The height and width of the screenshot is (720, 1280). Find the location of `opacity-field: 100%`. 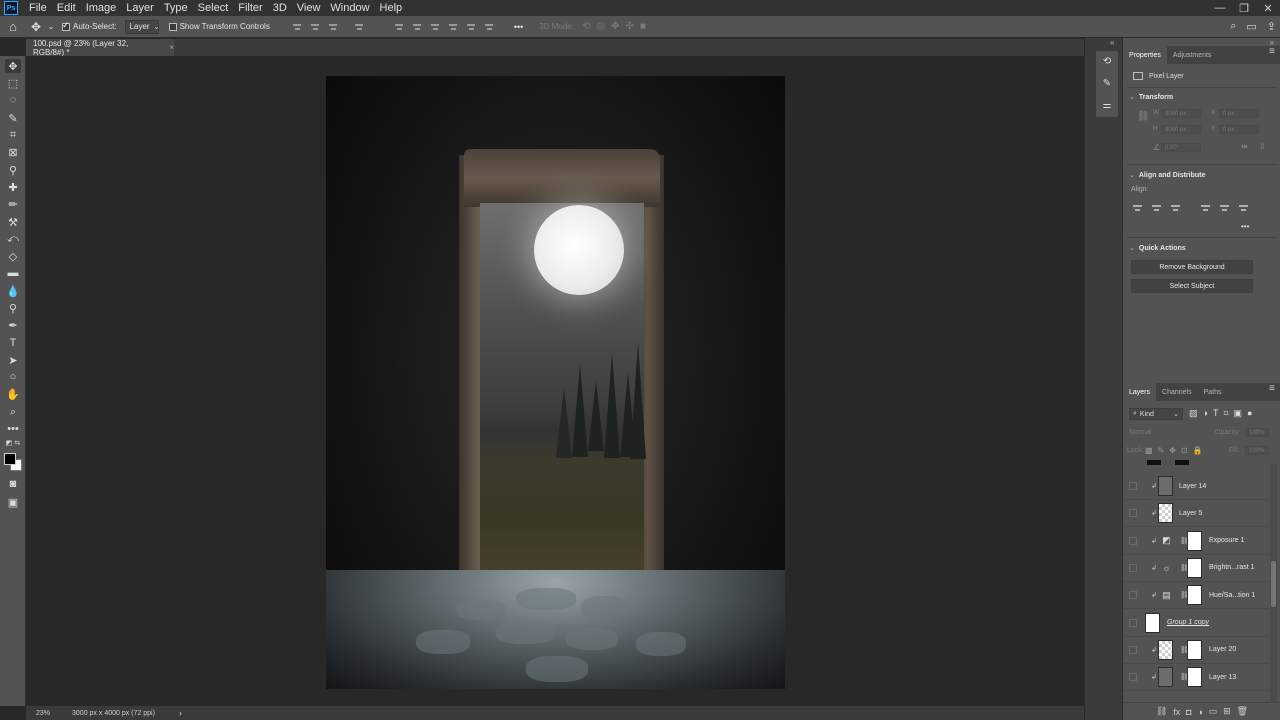

opacity-field: 100% is located at coordinates (1257, 432).